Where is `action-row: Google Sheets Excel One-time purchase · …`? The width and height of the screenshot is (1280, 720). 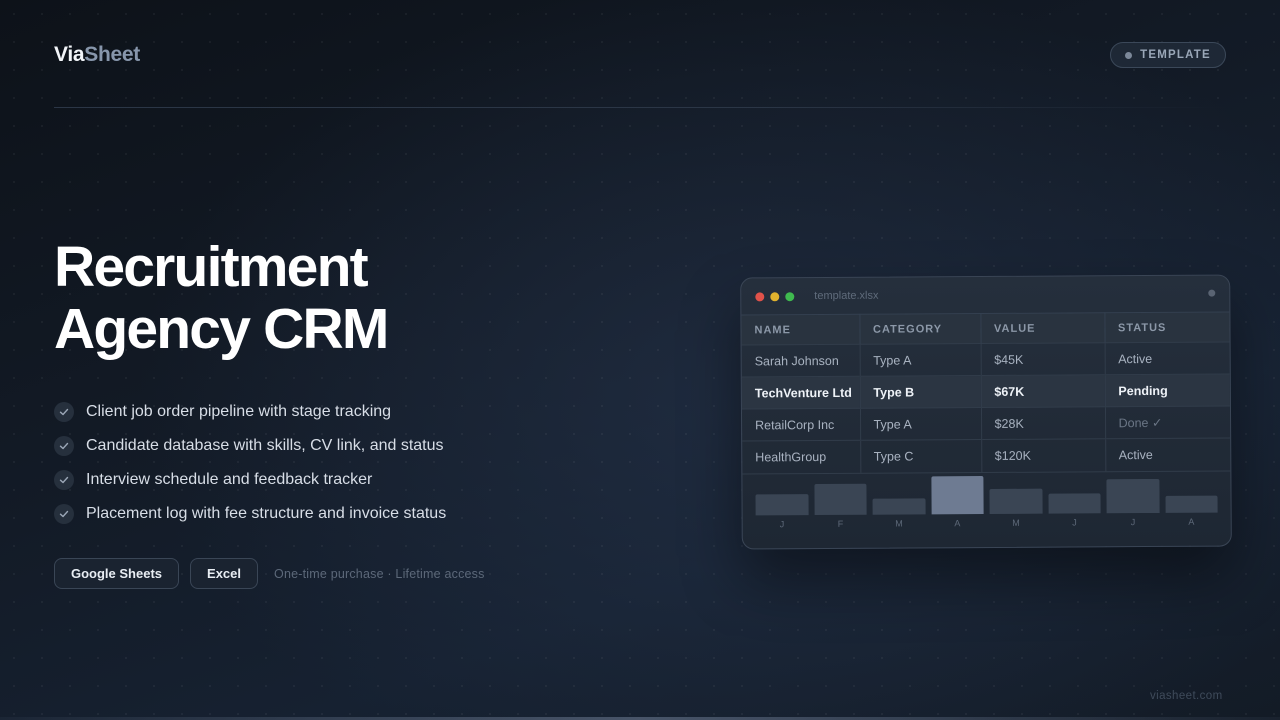 action-row: Google Sheets Excel One-time purchase · … is located at coordinates (269, 573).